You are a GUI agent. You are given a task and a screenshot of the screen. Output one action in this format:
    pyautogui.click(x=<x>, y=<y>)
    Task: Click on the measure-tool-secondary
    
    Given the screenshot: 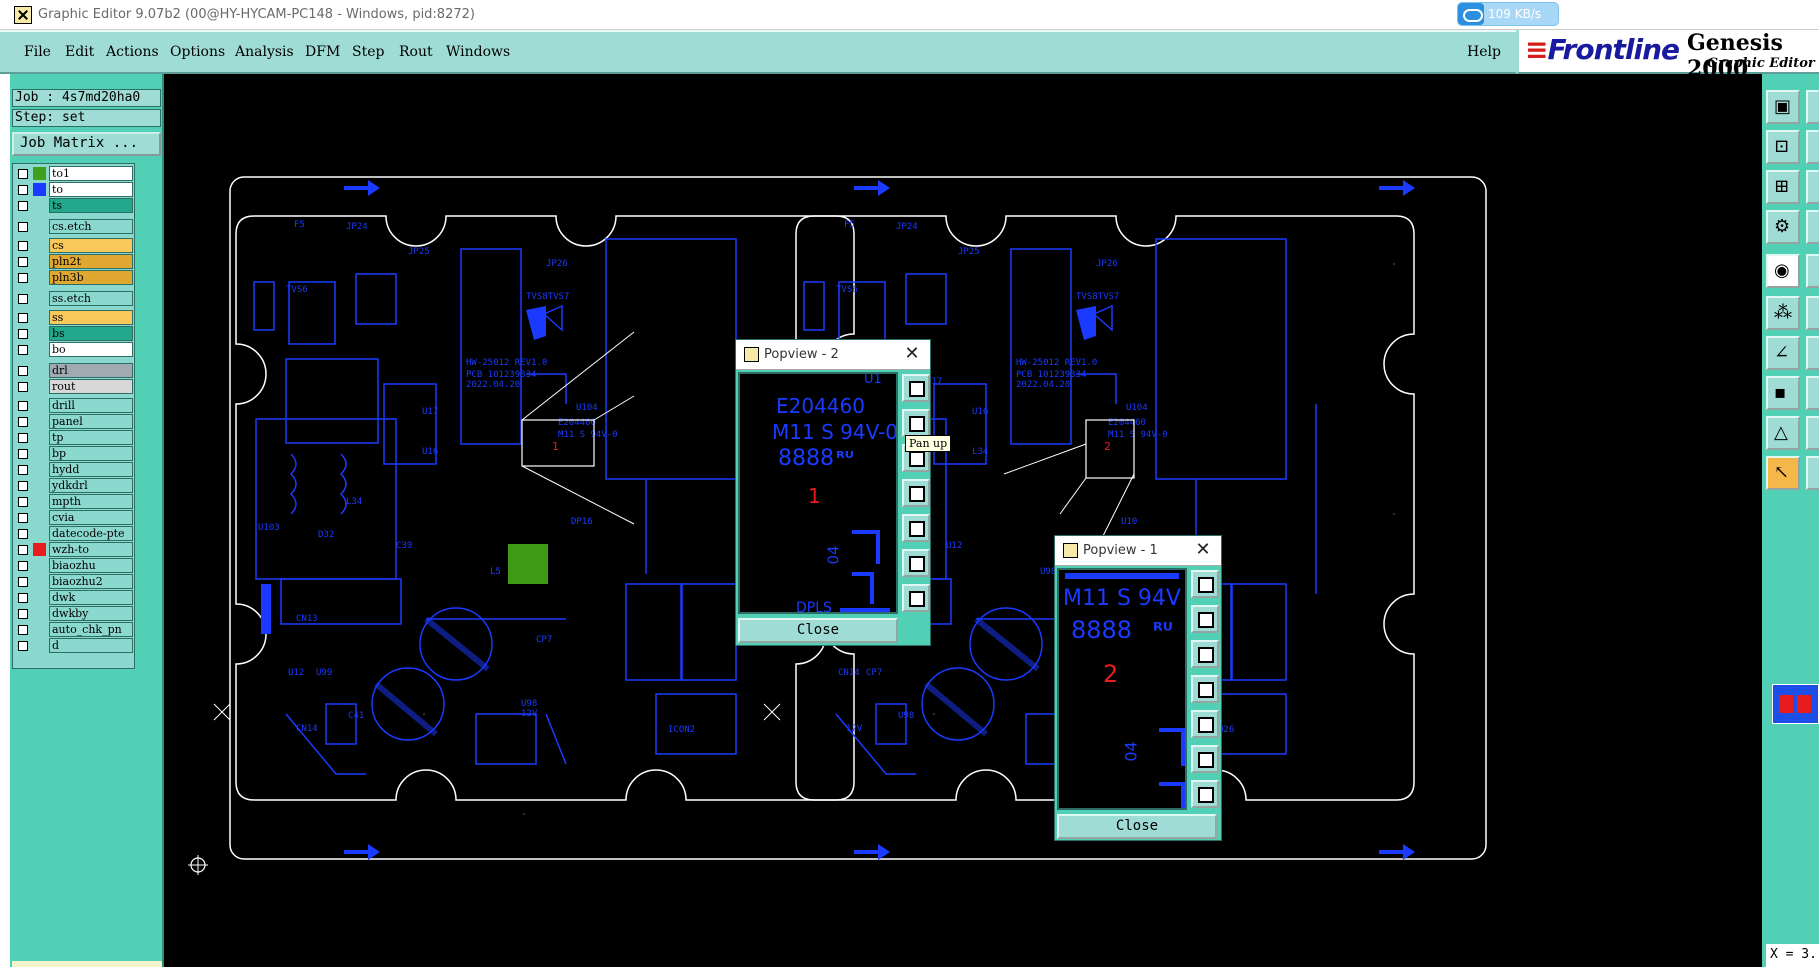 What is the action you would take?
    pyautogui.click(x=1812, y=227)
    